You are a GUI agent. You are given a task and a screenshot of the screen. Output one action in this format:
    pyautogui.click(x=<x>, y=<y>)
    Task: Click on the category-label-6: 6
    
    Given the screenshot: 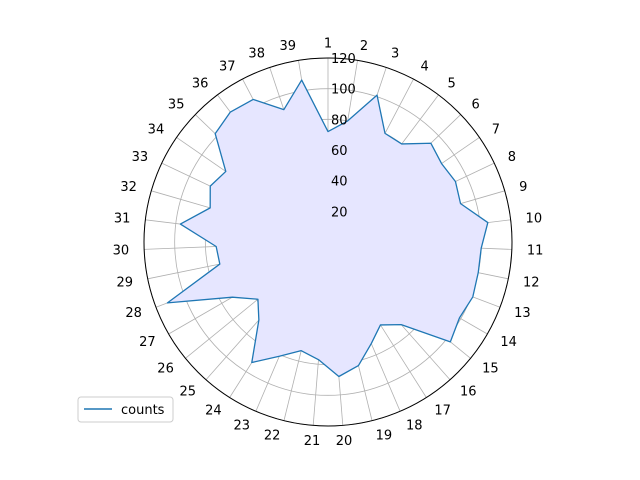 What is the action you would take?
    pyautogui.click(x=476, y=105)
    